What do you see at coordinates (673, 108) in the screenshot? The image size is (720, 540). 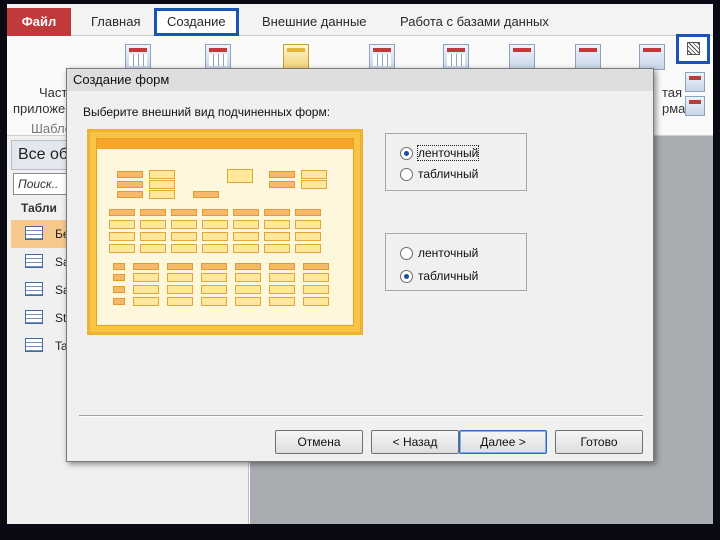 I see `blank-form-label-2: рма` at bounding box center [673, 108].